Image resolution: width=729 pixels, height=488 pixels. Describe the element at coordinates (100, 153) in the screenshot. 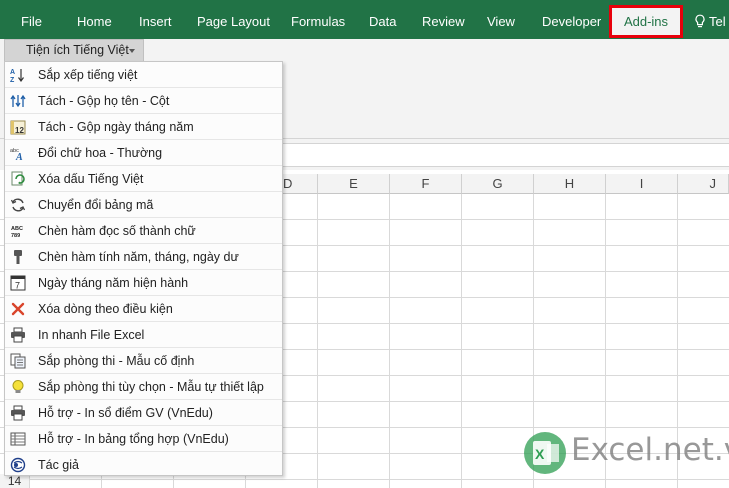

I see `menu-item-label: Đổi chữ hoa - Thường` at that location.